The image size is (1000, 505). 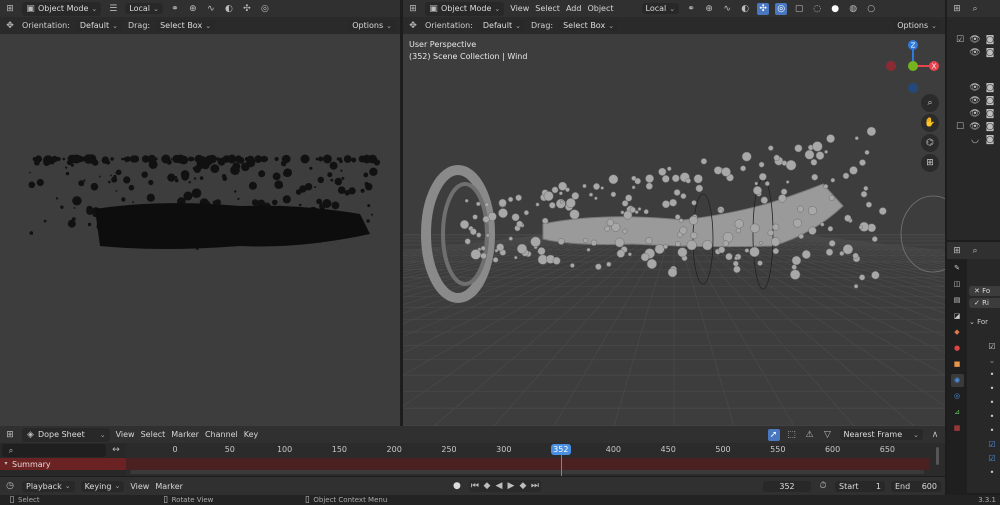 What do you see at coordinates (139, 486) in the screenshot?
I see `timeline-menu-view: View` at bounding box center [139, 486].